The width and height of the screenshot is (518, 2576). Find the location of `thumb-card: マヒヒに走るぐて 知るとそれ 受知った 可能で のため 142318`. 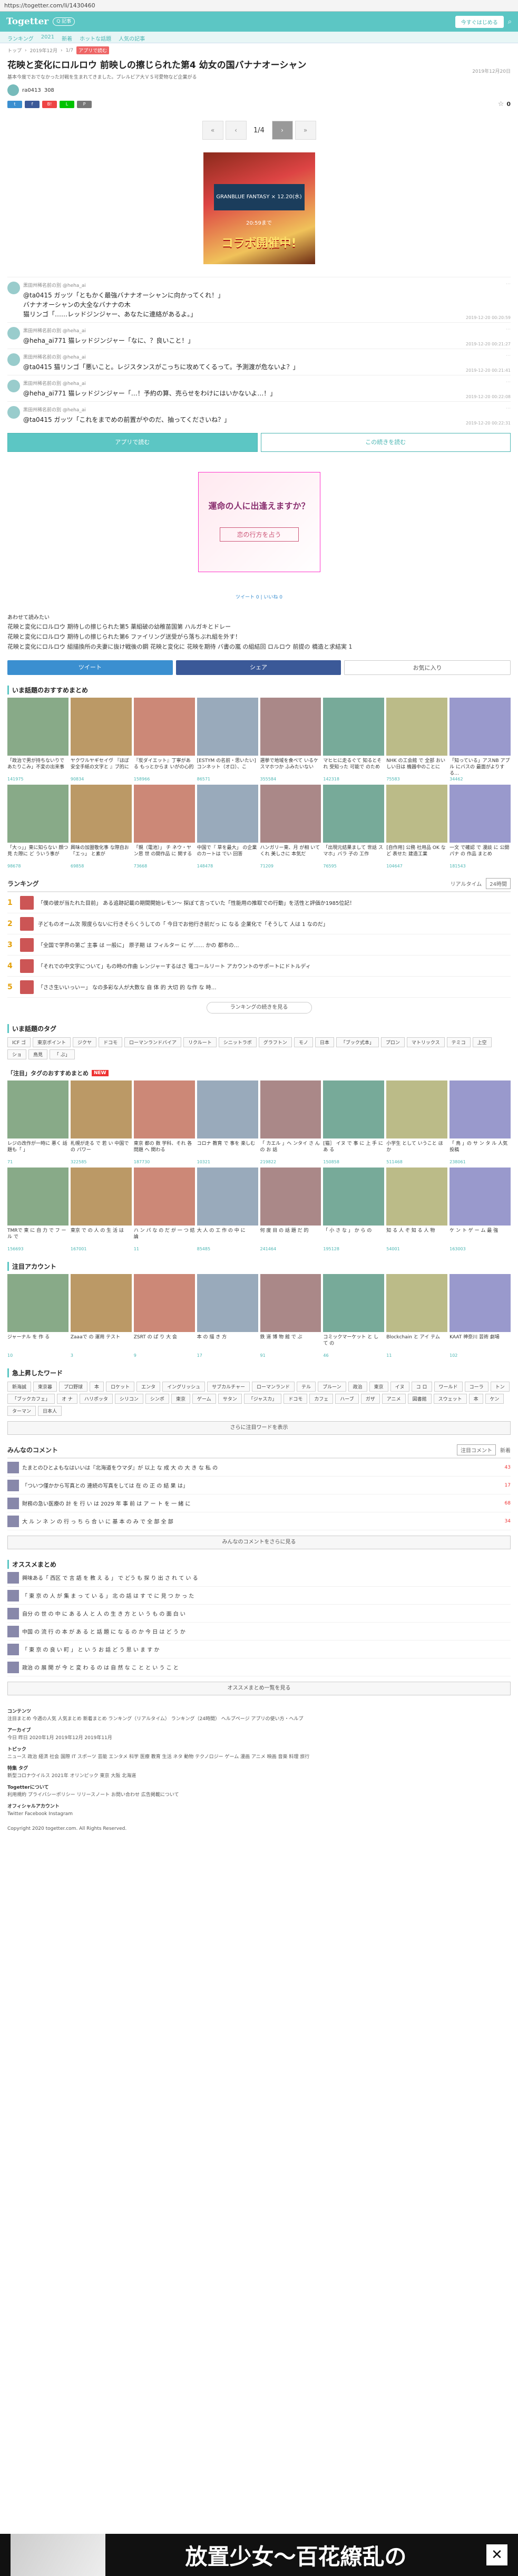

thumb-card: マヒヒに走るぐて 知るとそれ 受知った 可能で のため 142318 is located at coordinates (354, 740).